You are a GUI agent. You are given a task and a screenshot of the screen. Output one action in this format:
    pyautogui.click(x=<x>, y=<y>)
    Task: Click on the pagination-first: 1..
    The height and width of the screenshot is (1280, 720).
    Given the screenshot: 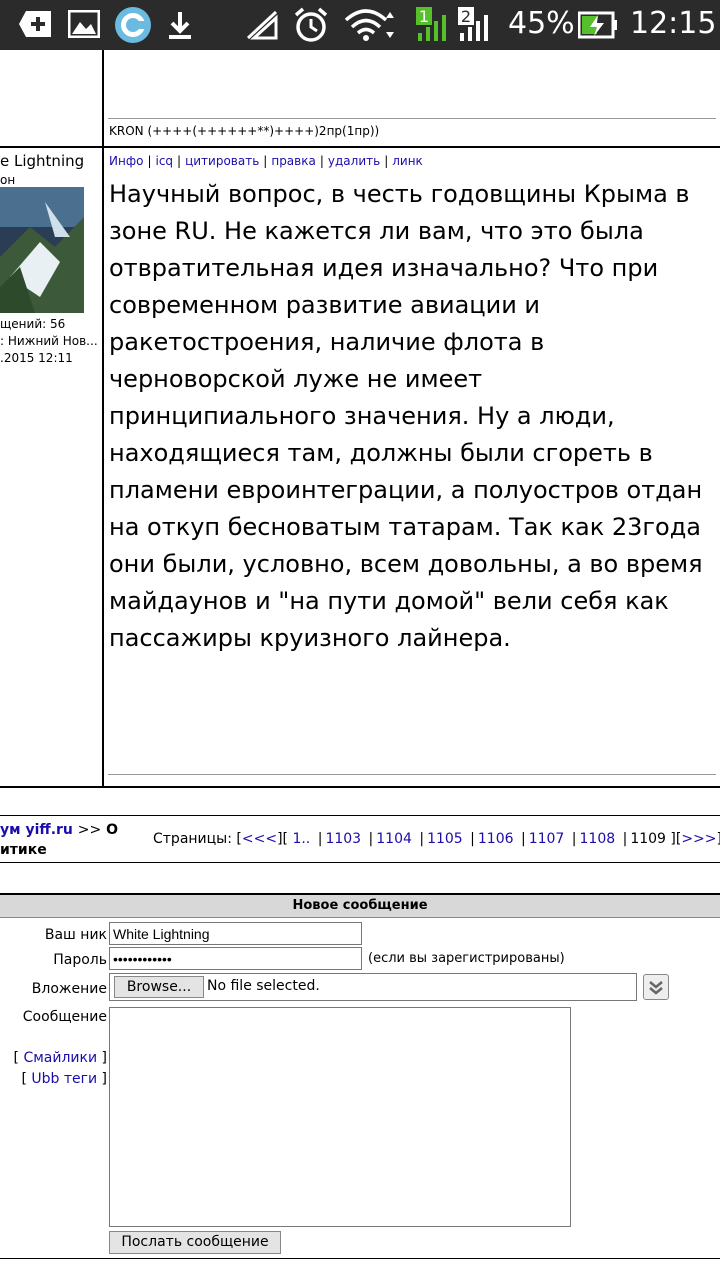 What is the action you would take?
    pyautogui.click(x=301, y=839)
    